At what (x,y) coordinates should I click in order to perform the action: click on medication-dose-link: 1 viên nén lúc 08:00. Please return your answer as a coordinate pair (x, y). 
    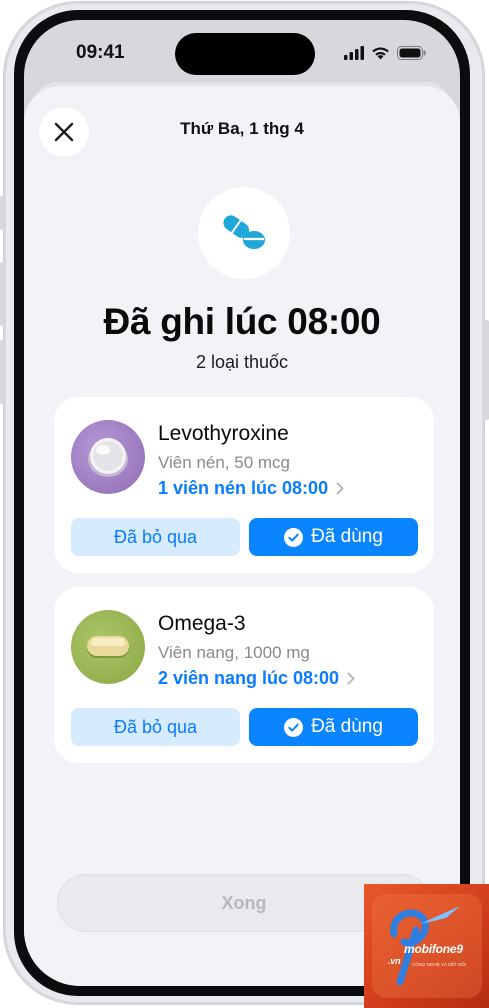
    Looking at the image, I should click on (251, 488).